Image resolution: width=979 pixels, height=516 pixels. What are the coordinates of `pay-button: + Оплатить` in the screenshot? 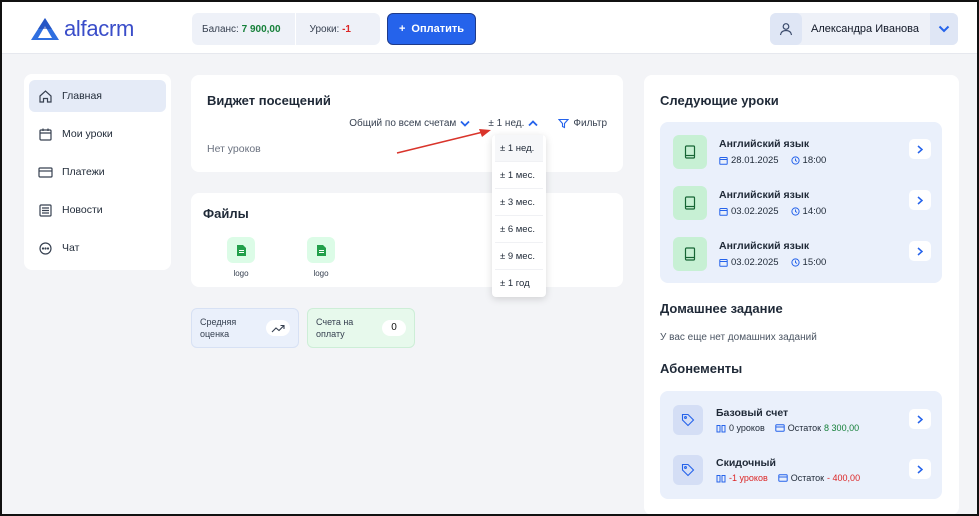 It's located at (431, 29).